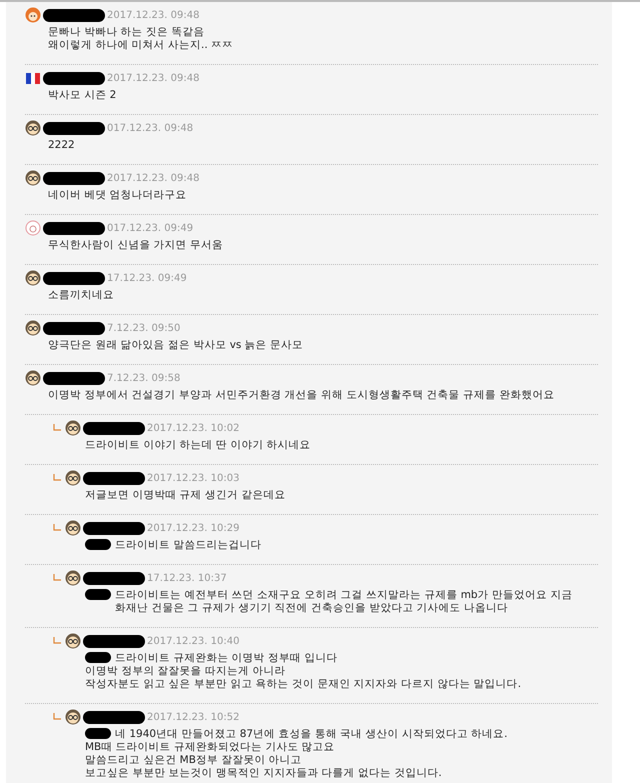 The height and width of the screenshot is (783, 640). What do you see at coordinates (126, 32) in the screenshot?
I see `comment-text: 문빠나 박빠나 하는 짓은 똑같음` at bounding box center [126, 32].